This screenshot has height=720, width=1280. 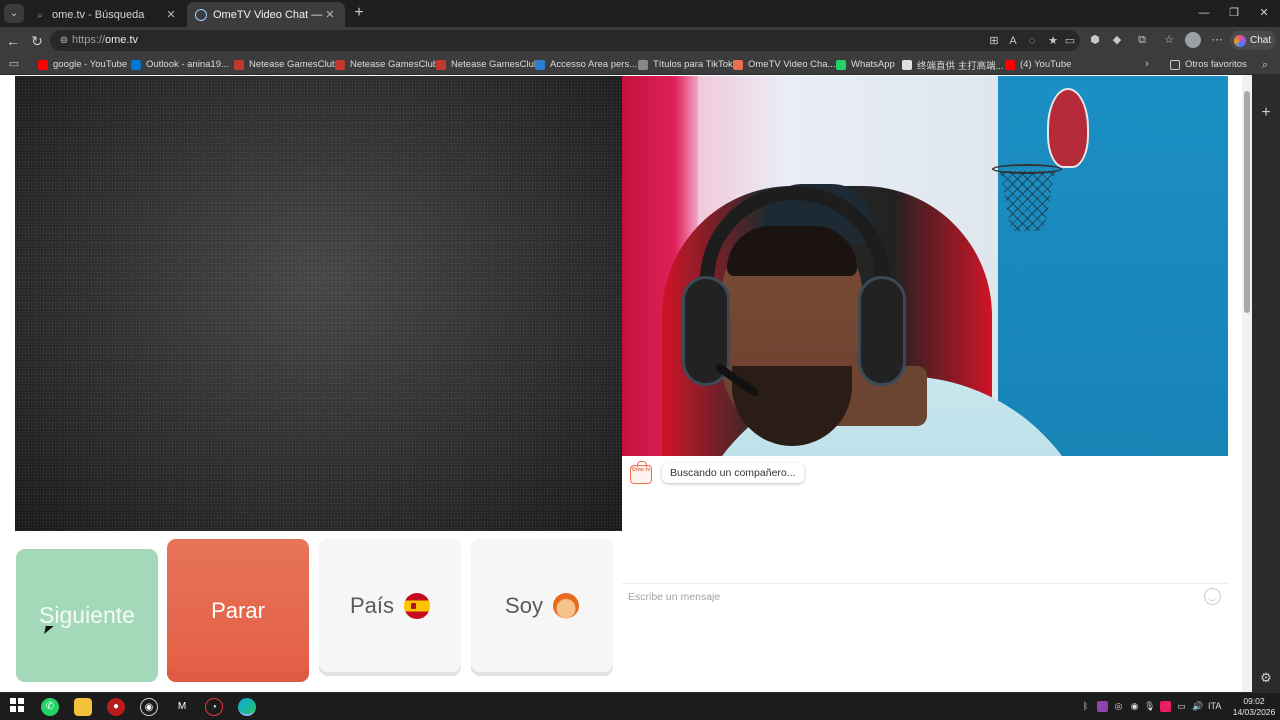 What do you see at coordinates (1118, 706) in the screenshot?
I see `tray-steam-icon: ◎` at bounding box center [1118, 706].